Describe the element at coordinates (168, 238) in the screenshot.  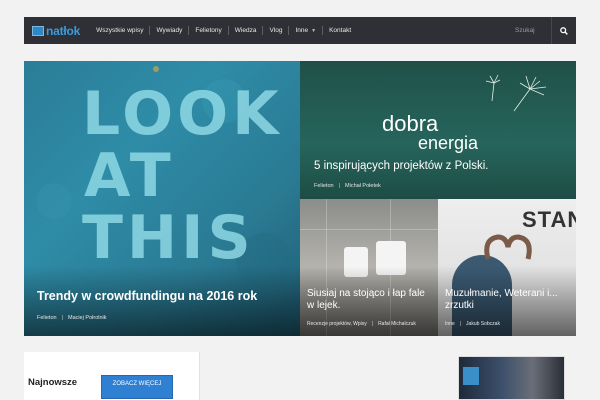
I see `image-lettering-line: THIS` at that location.